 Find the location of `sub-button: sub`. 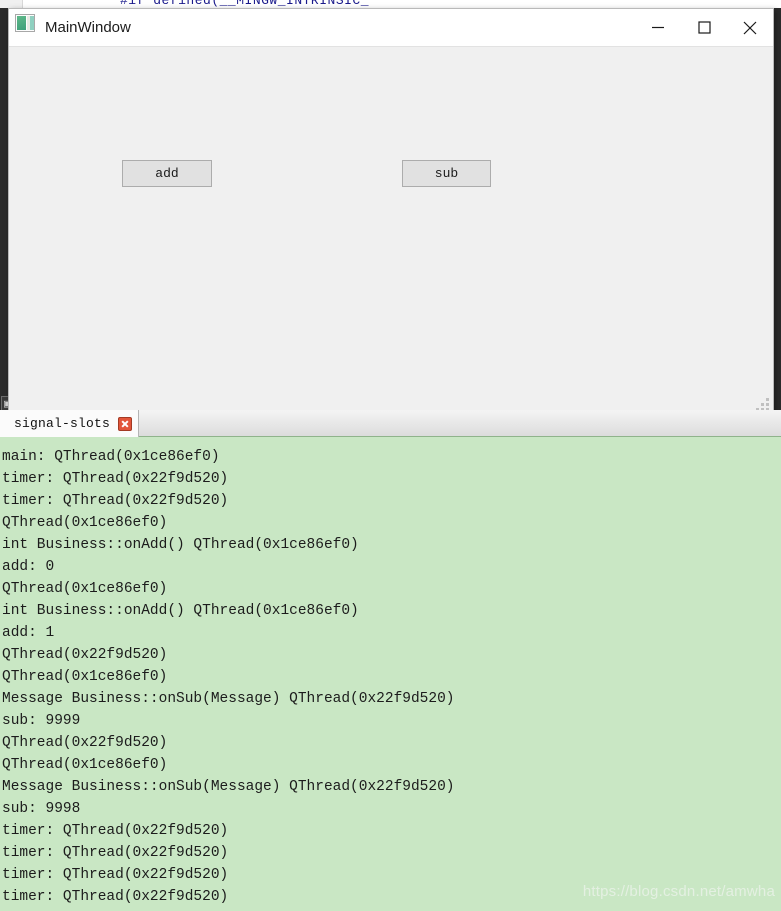

sub-button: sub is located at coordinates (446, 173).